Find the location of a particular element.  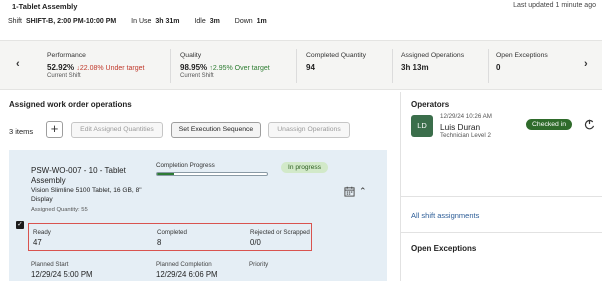

shift-value: SHIFT-B, 2:00 PM-10:00 PM is located at coordinates (71, 21).